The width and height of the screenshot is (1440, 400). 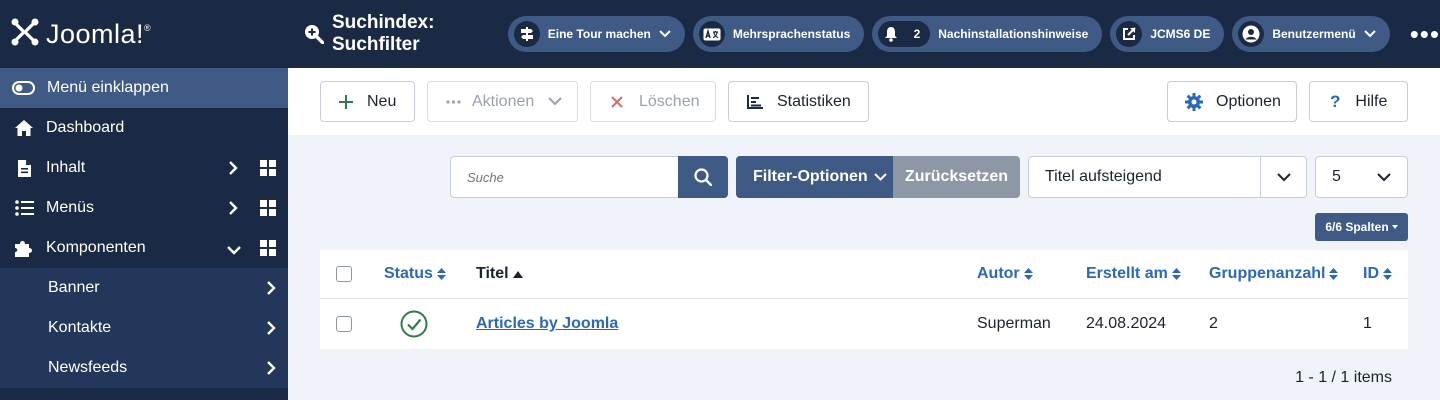 I want to click on delete-button: Löschen, so click(x=653, y=101).